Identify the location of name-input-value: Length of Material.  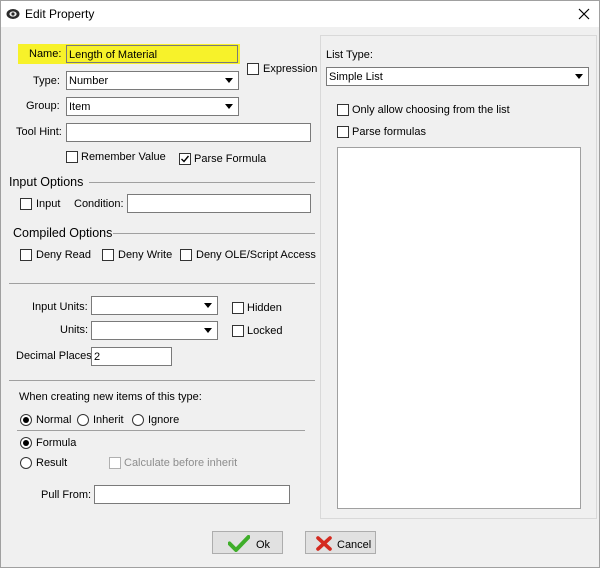
(113, 55).